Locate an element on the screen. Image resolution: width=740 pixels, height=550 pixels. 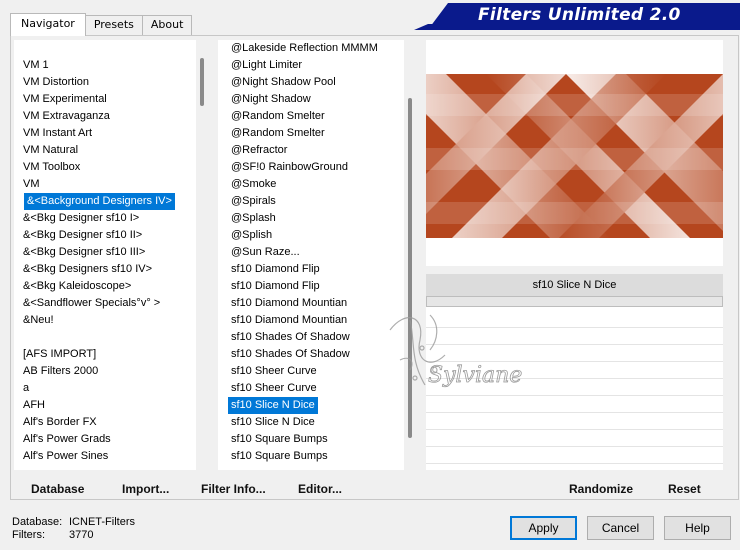
category-item: VM Natural is located at coordinates (50, 150).